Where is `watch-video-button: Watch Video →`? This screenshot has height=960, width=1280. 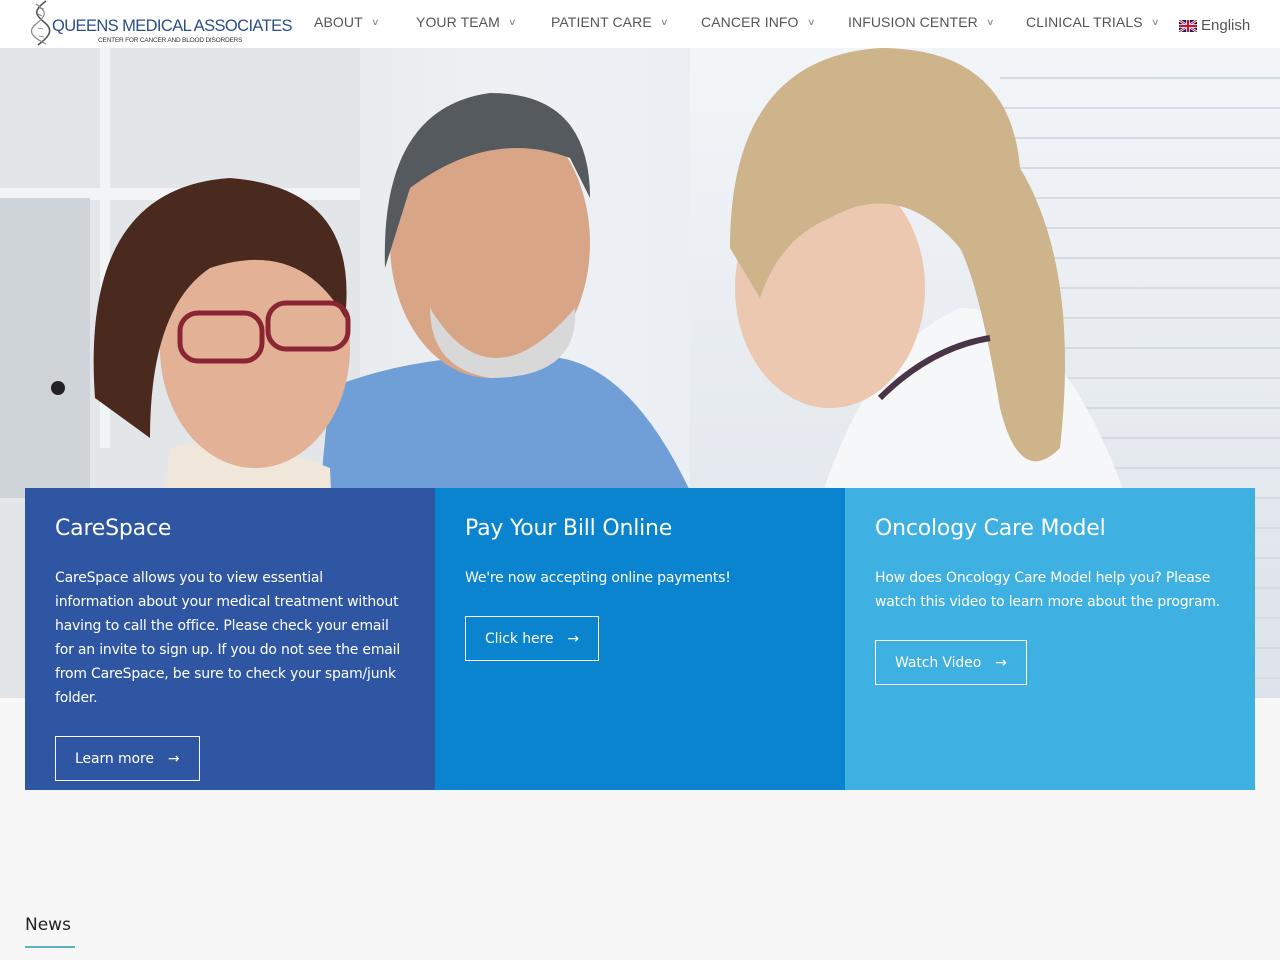 watch-video-button: Watch Video → is located at coordinates (951, 662).